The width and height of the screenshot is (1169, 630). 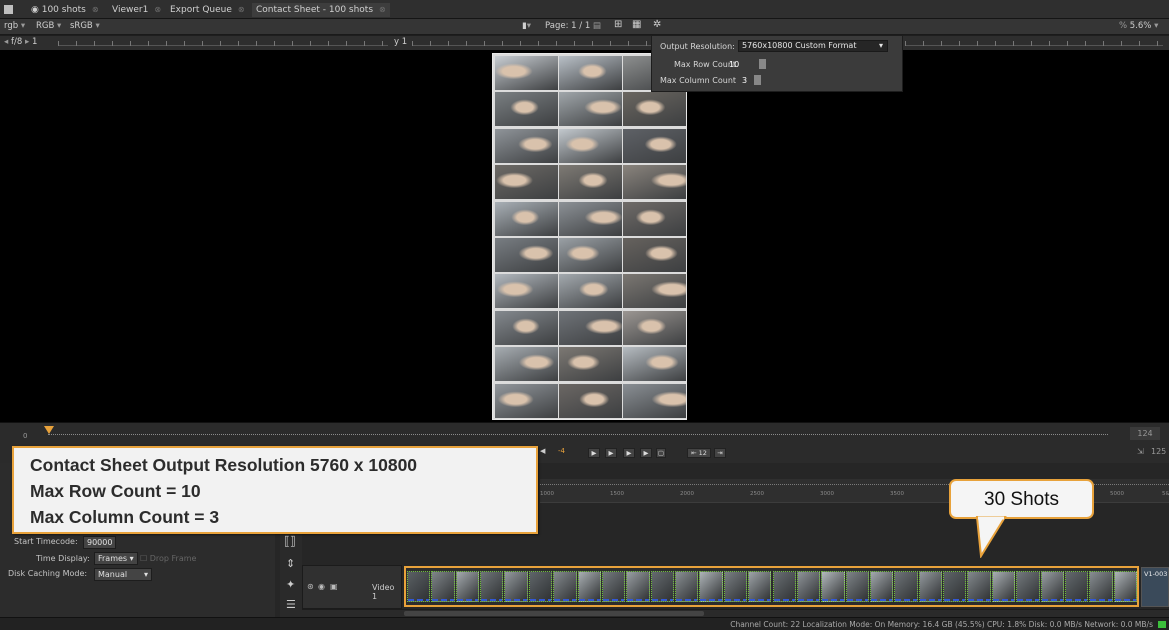 I want to click on window-menu-icon, so click(x=8, y=9).